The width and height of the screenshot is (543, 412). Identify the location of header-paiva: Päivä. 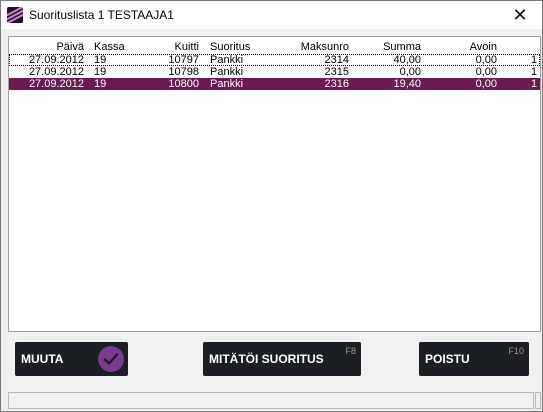
(46, 47).